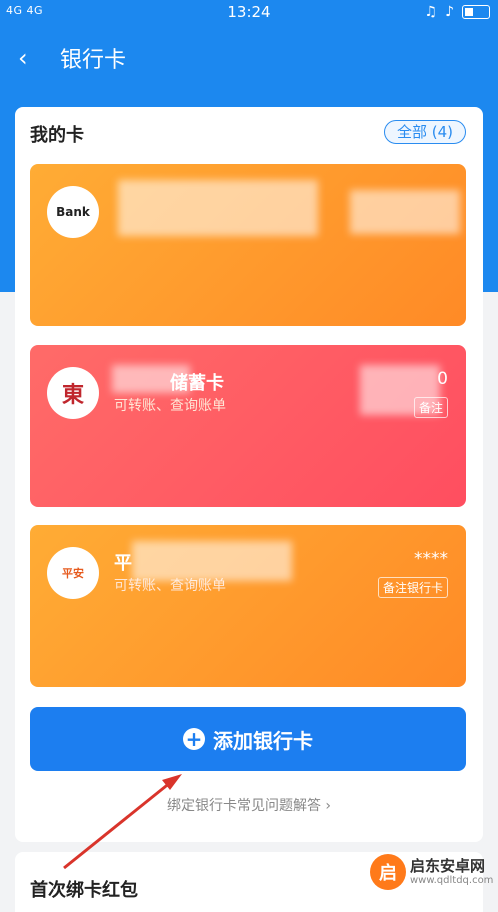 The width and height of the screenshot is (498, 912). I want to click on status-bar: 4G 4G 13:24 ♫ ♪, so click(249, 13).